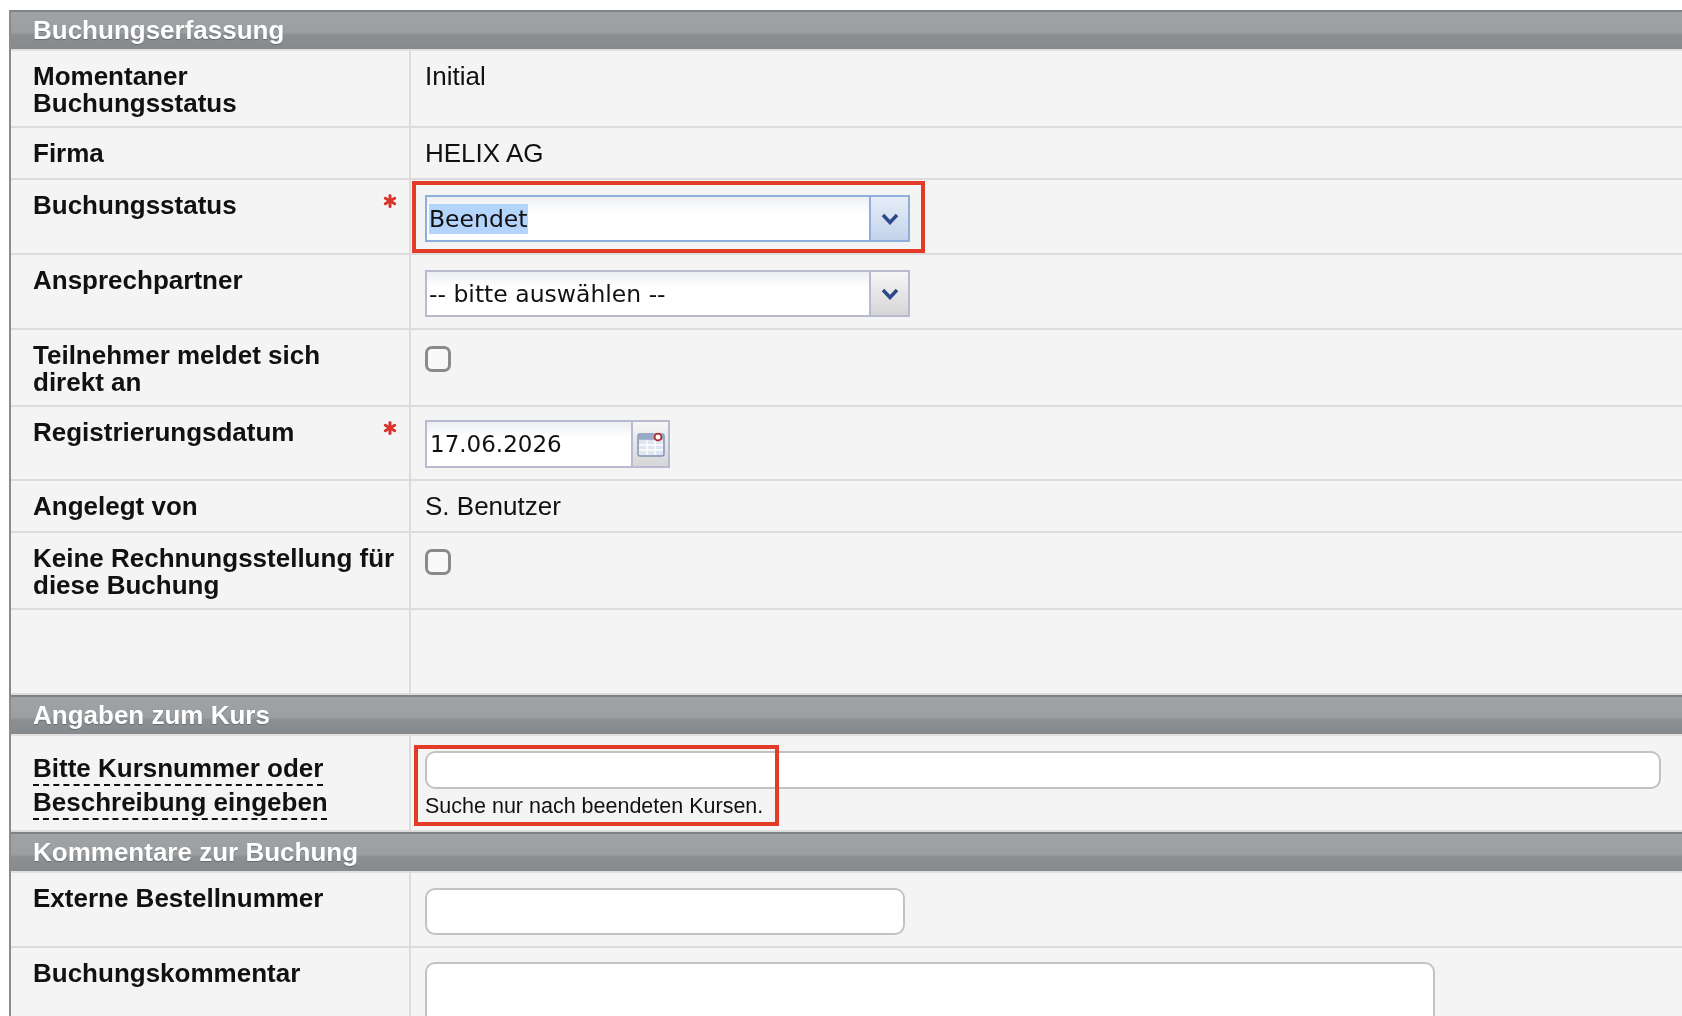  What do you see at coordinates (138, 280) in the screenshot?
I see `field-label: Ansprechpartner` at bounding box center [138, 280].